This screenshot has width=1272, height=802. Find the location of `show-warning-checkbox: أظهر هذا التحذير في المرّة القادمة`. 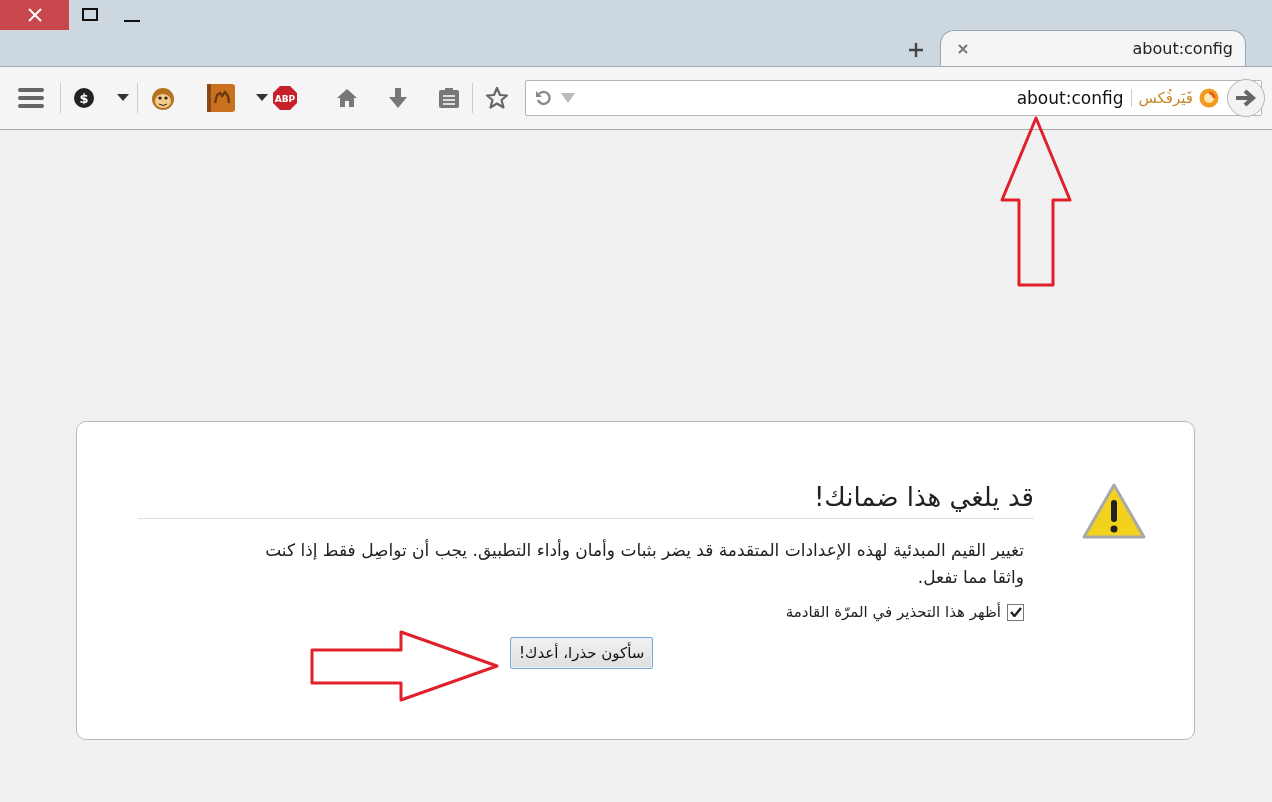

show-warning-checkbox: أظهر هذا التحذير في المرّة القادمة is located at coordinates (581, 612).